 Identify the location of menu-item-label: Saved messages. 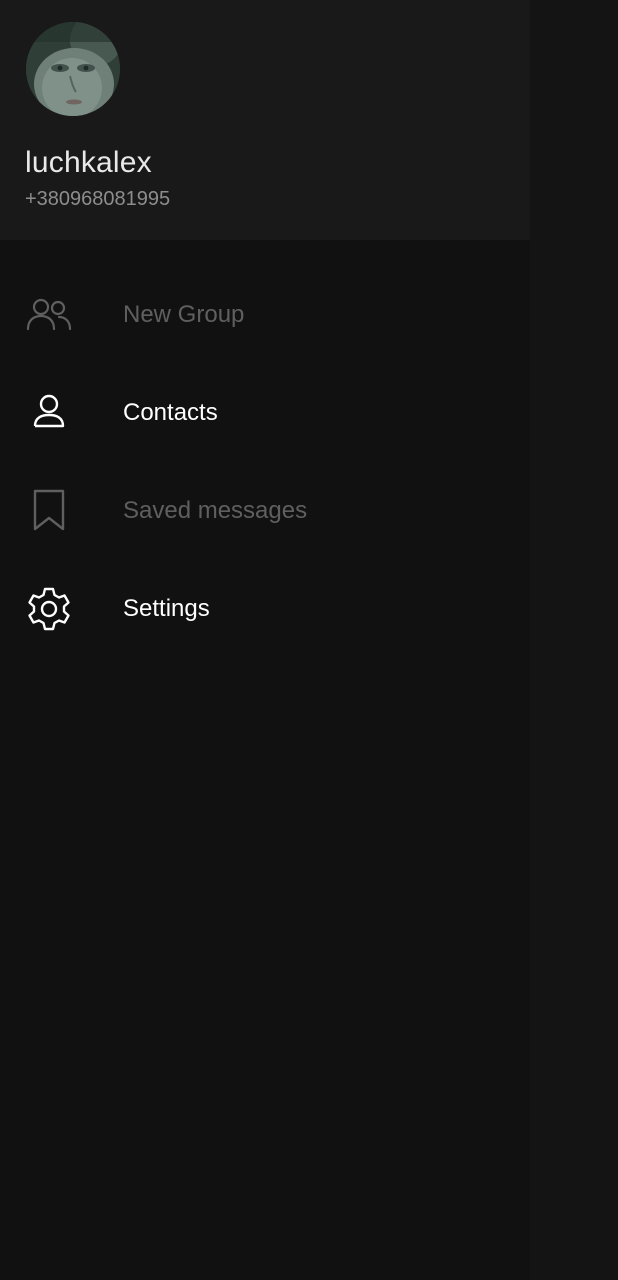
(215, 510).